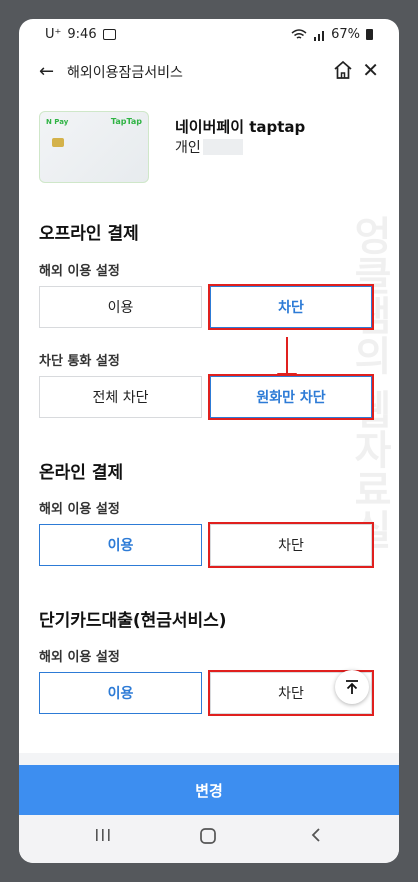 The width and height of the screenshot is (418, 882). What do you see at coordinates (208, 836) in the screenshot?
I see `home-nav-icon` at bounding box center [208, 836].